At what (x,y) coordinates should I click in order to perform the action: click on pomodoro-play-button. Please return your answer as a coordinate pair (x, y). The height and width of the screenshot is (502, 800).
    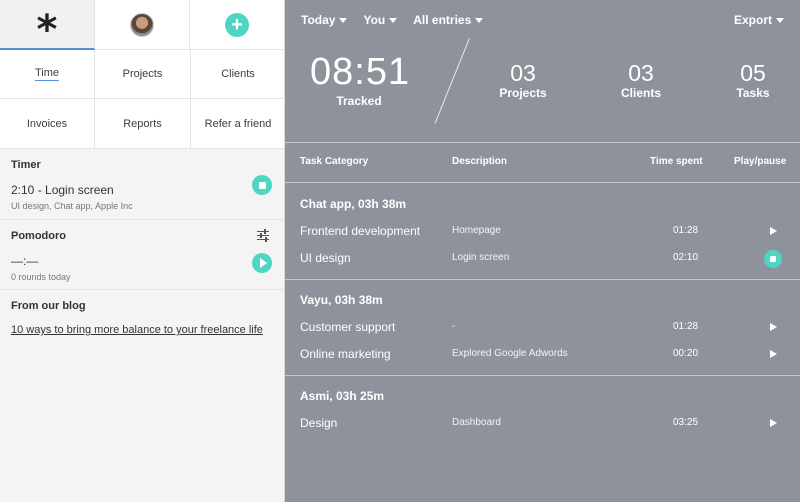
    Looking at the image, I should click on (262, 263).